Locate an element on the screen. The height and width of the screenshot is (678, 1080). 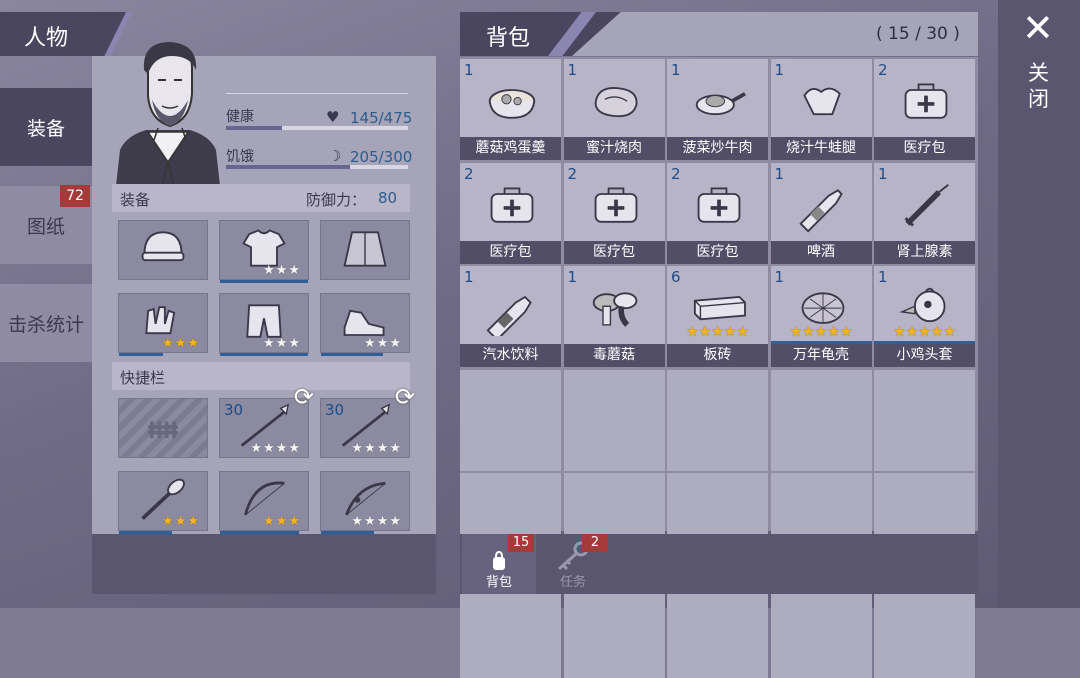
rating-stars: ★ ★ ★ ★ is located at coordinates (376, 448).